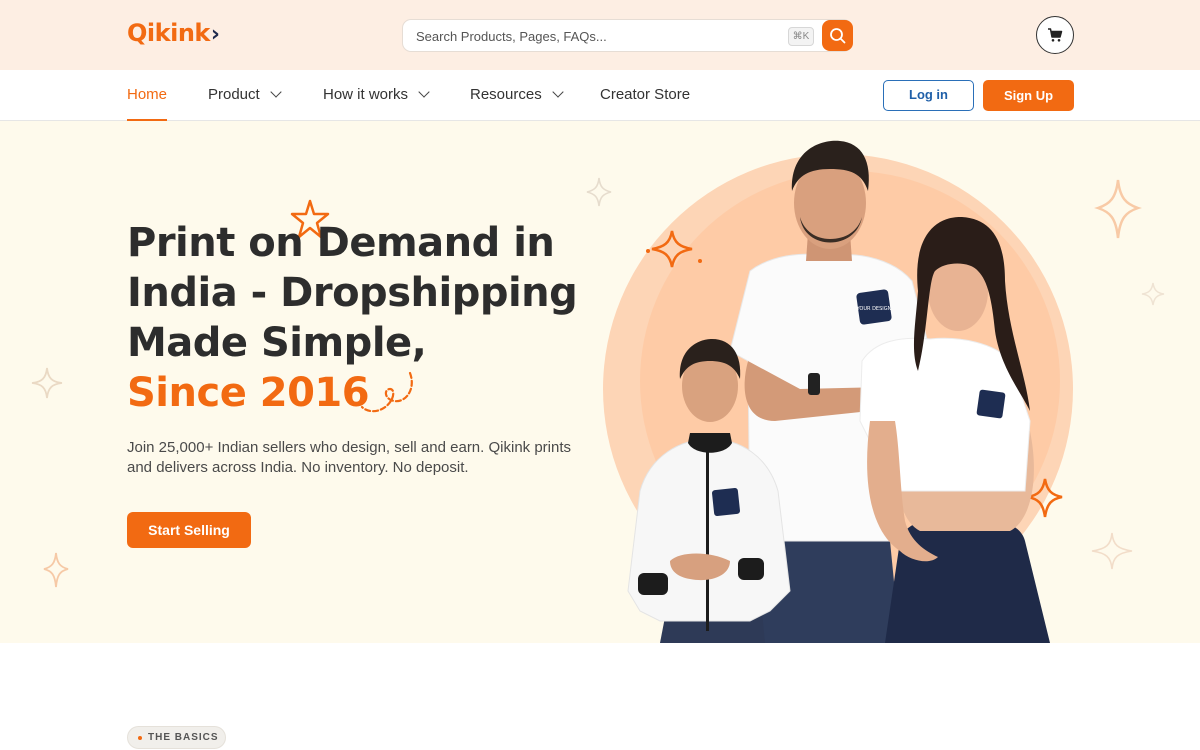 The width and height of the screenshot is (1200, 750). Describe the element at coordinates (140, 738) in the screenshot. I see `badge-dot` at that location.